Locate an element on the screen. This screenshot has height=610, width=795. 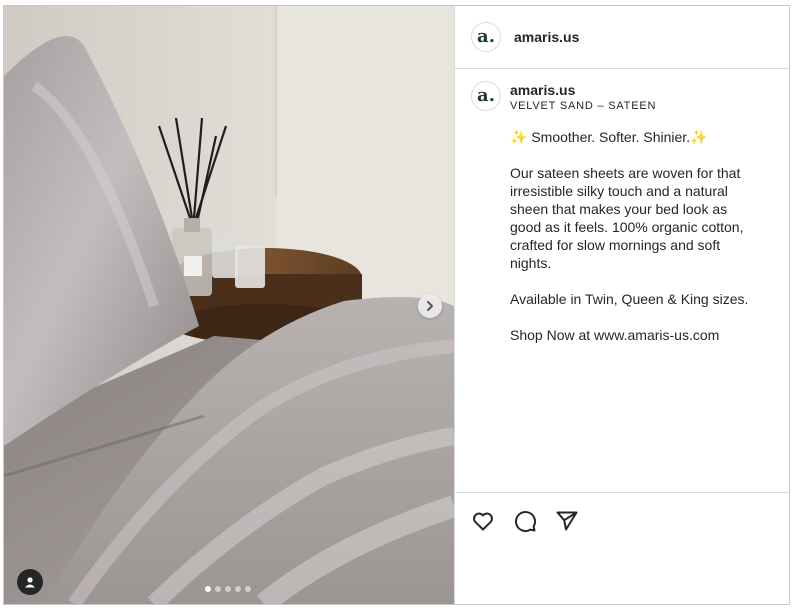
next-slide-button is located at coordinates (430, 306).